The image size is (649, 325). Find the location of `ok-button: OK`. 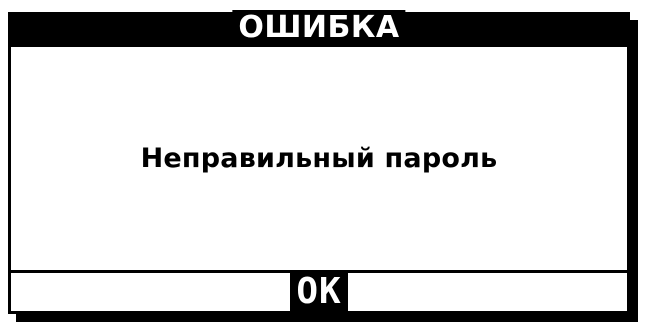

ok-button: OK is located at coordinates (319, 292).